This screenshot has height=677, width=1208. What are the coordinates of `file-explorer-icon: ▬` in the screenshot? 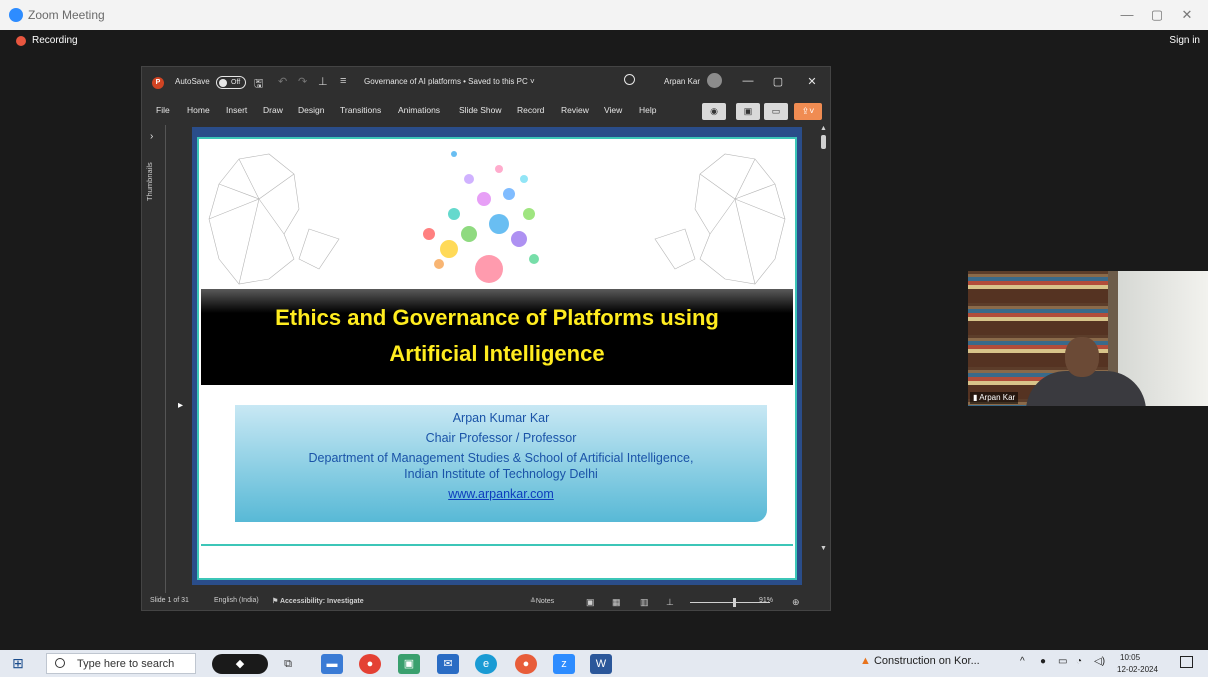 It's located at (332, 664).